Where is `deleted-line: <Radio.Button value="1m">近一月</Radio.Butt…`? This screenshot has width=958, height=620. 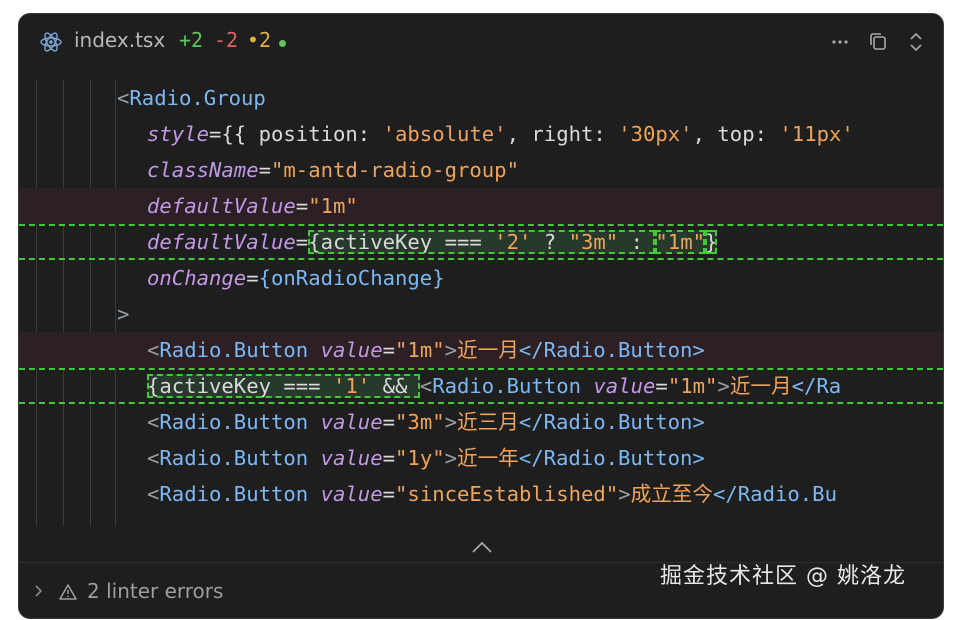 deleted-line: <Radio.Button value="1m">近一月</Radio.Butt… is located at coordinates (481, 350).